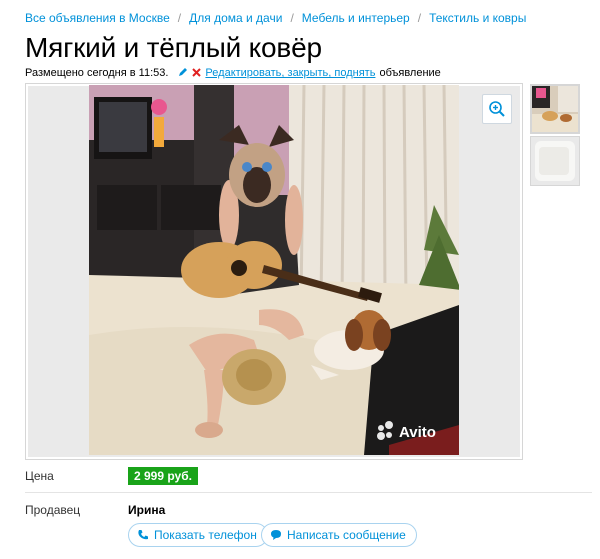 Image resolution: width=600 pixels, height=559 pixels. What do you see at coordinates (235, 18) in the screenshot?
I see `breadcrumb-home-garden: Для дома и дачи` at bounding box center [235, 18].